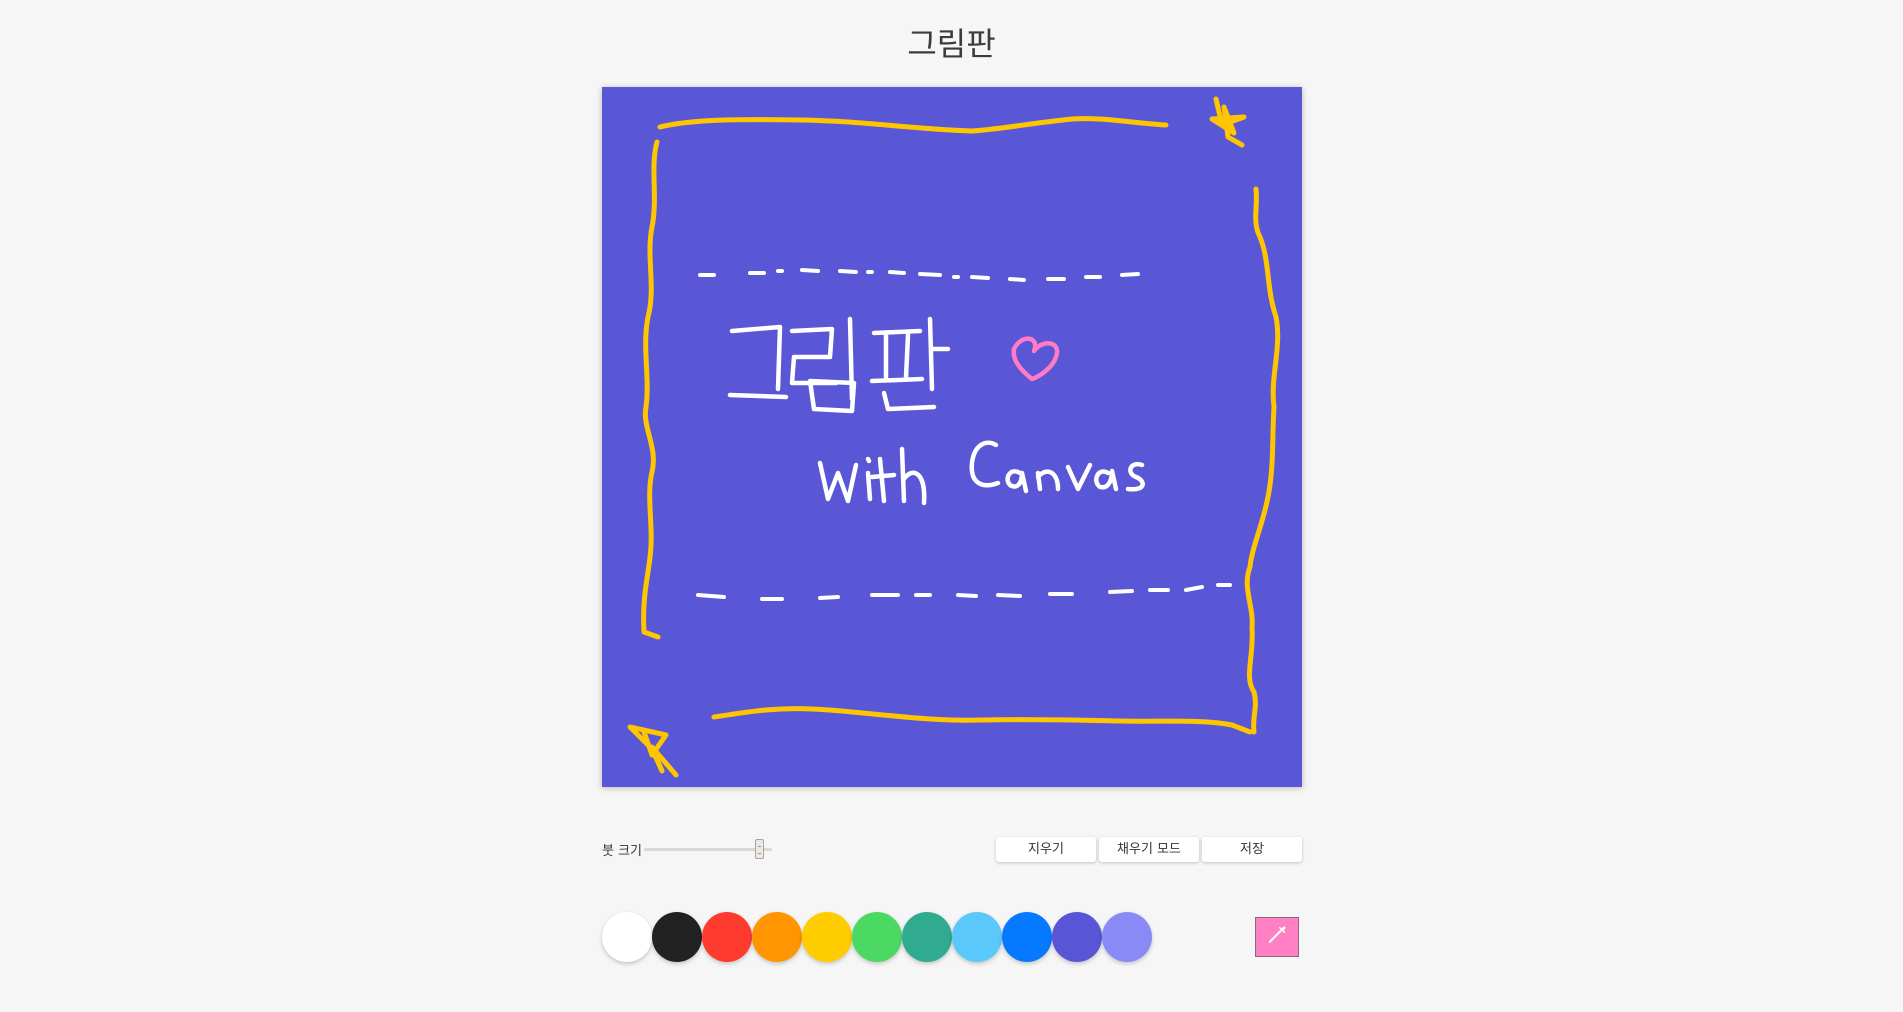 The width and height of the screenshot is (1903, 1012). I want to click on color-picker, so click(1277, 937).